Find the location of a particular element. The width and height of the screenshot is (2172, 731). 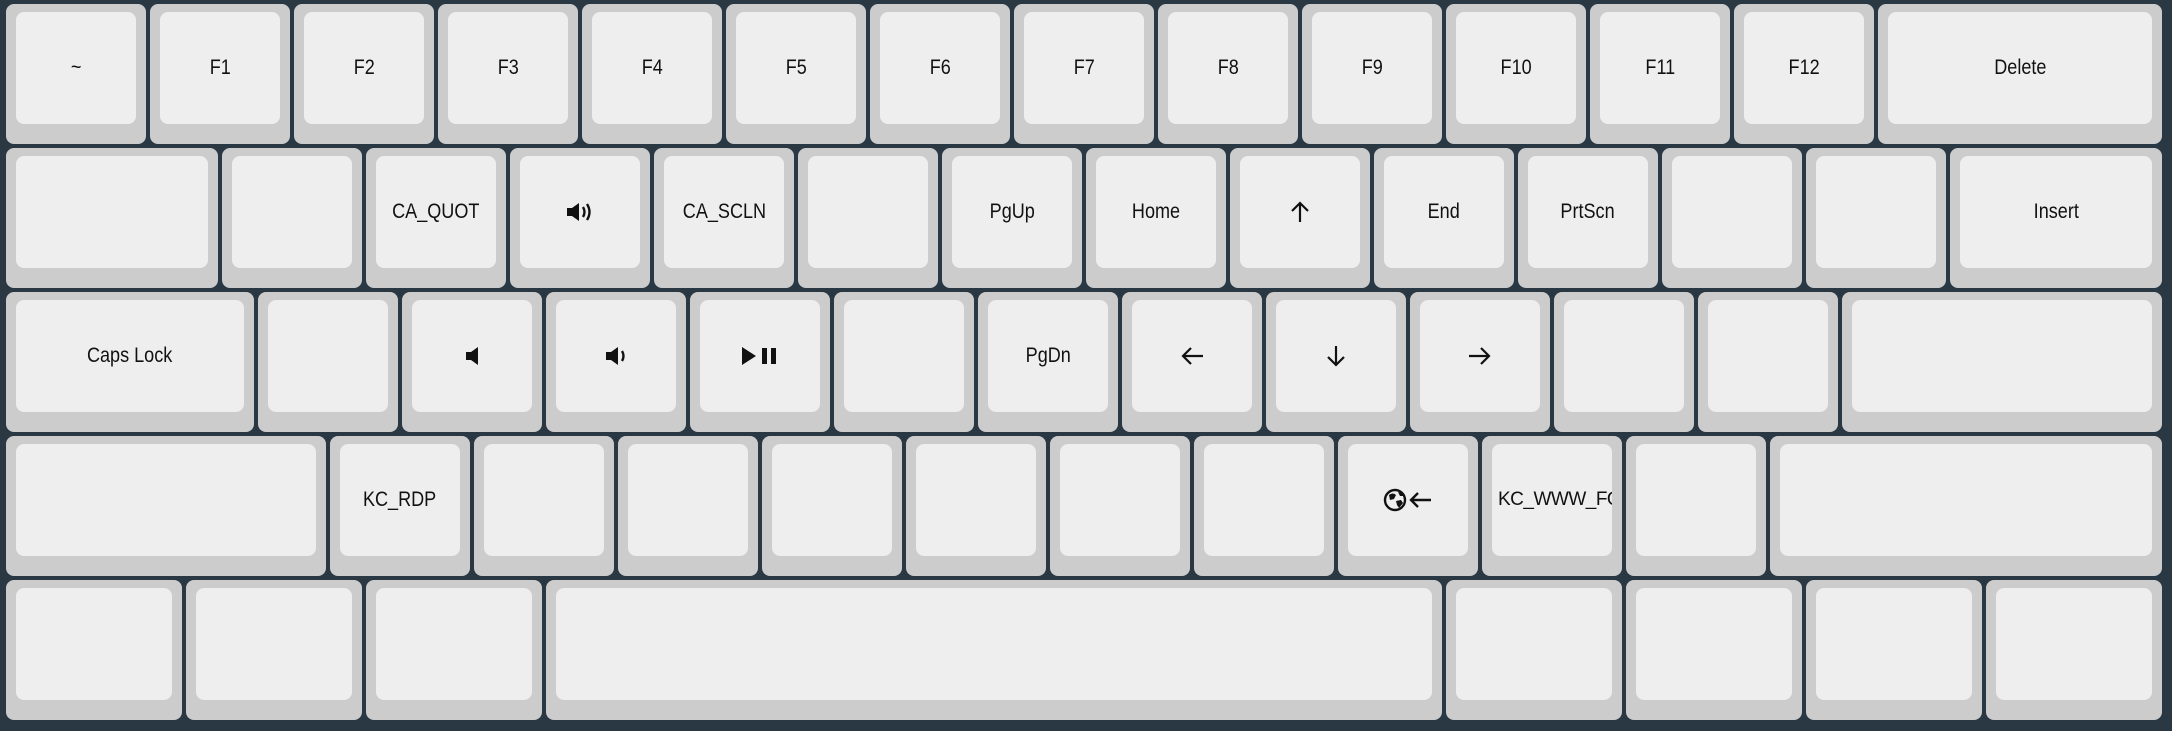

key-f12: F12 is located at coordinates (1804, 74).